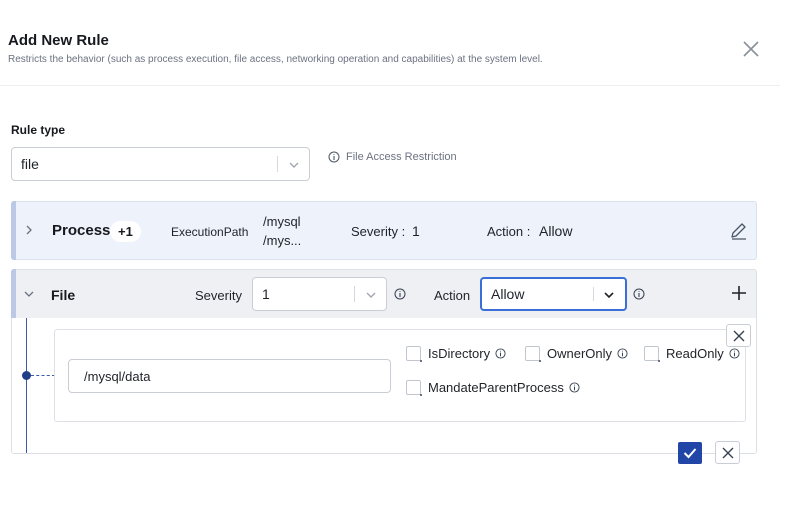 The image size is (800, 518). I want to click on rule-type-select: file, so click(160, 164).